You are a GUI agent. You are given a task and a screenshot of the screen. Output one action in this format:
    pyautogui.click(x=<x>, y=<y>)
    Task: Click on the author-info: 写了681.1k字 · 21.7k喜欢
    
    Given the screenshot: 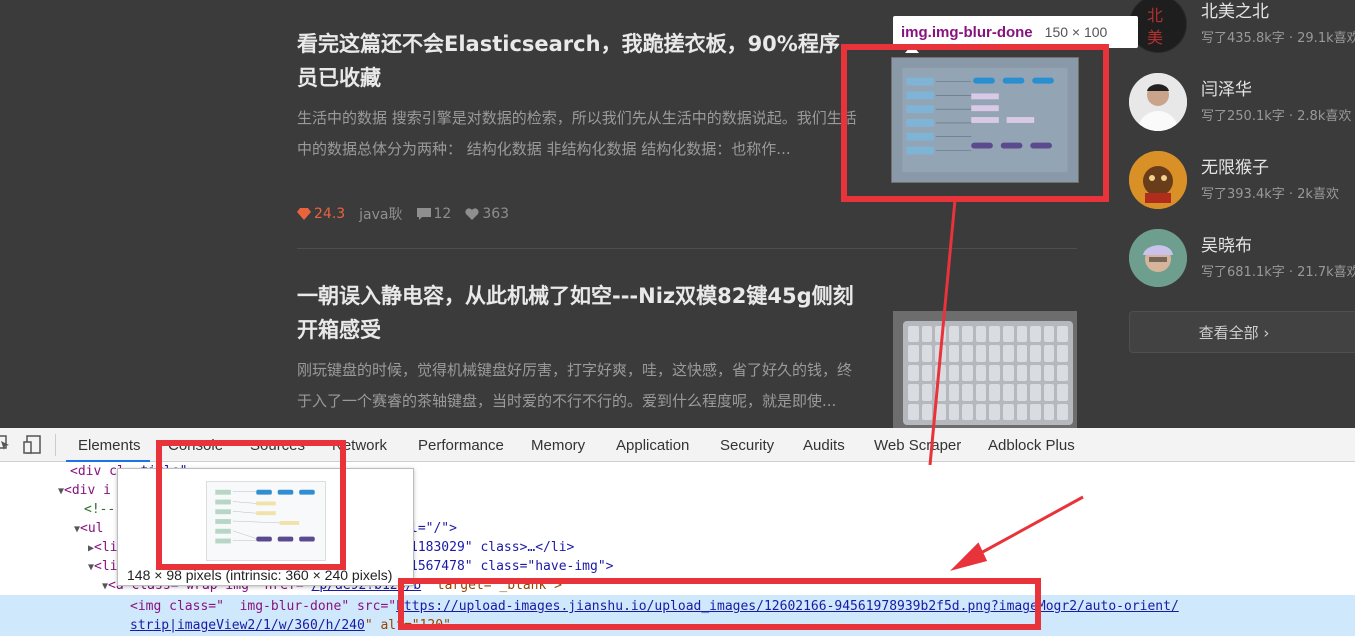 What is the action you would take?
    pyautogui.click(x=1278, y=272)
    